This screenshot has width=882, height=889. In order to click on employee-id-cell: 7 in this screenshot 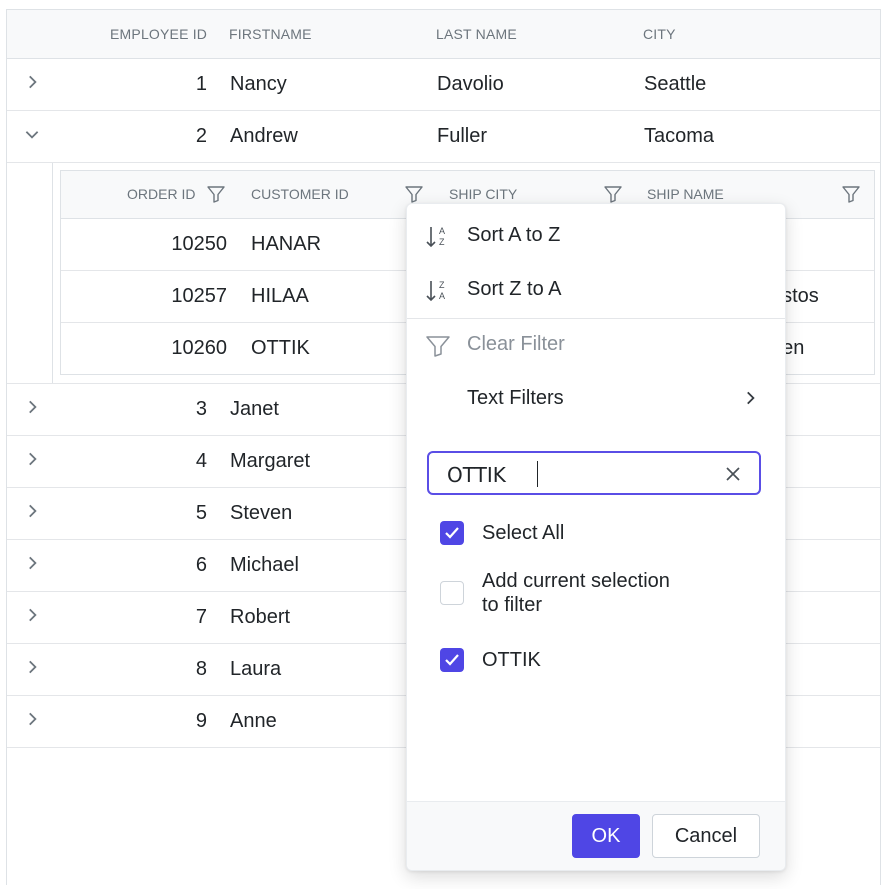, I will do `click(201, 617)`.